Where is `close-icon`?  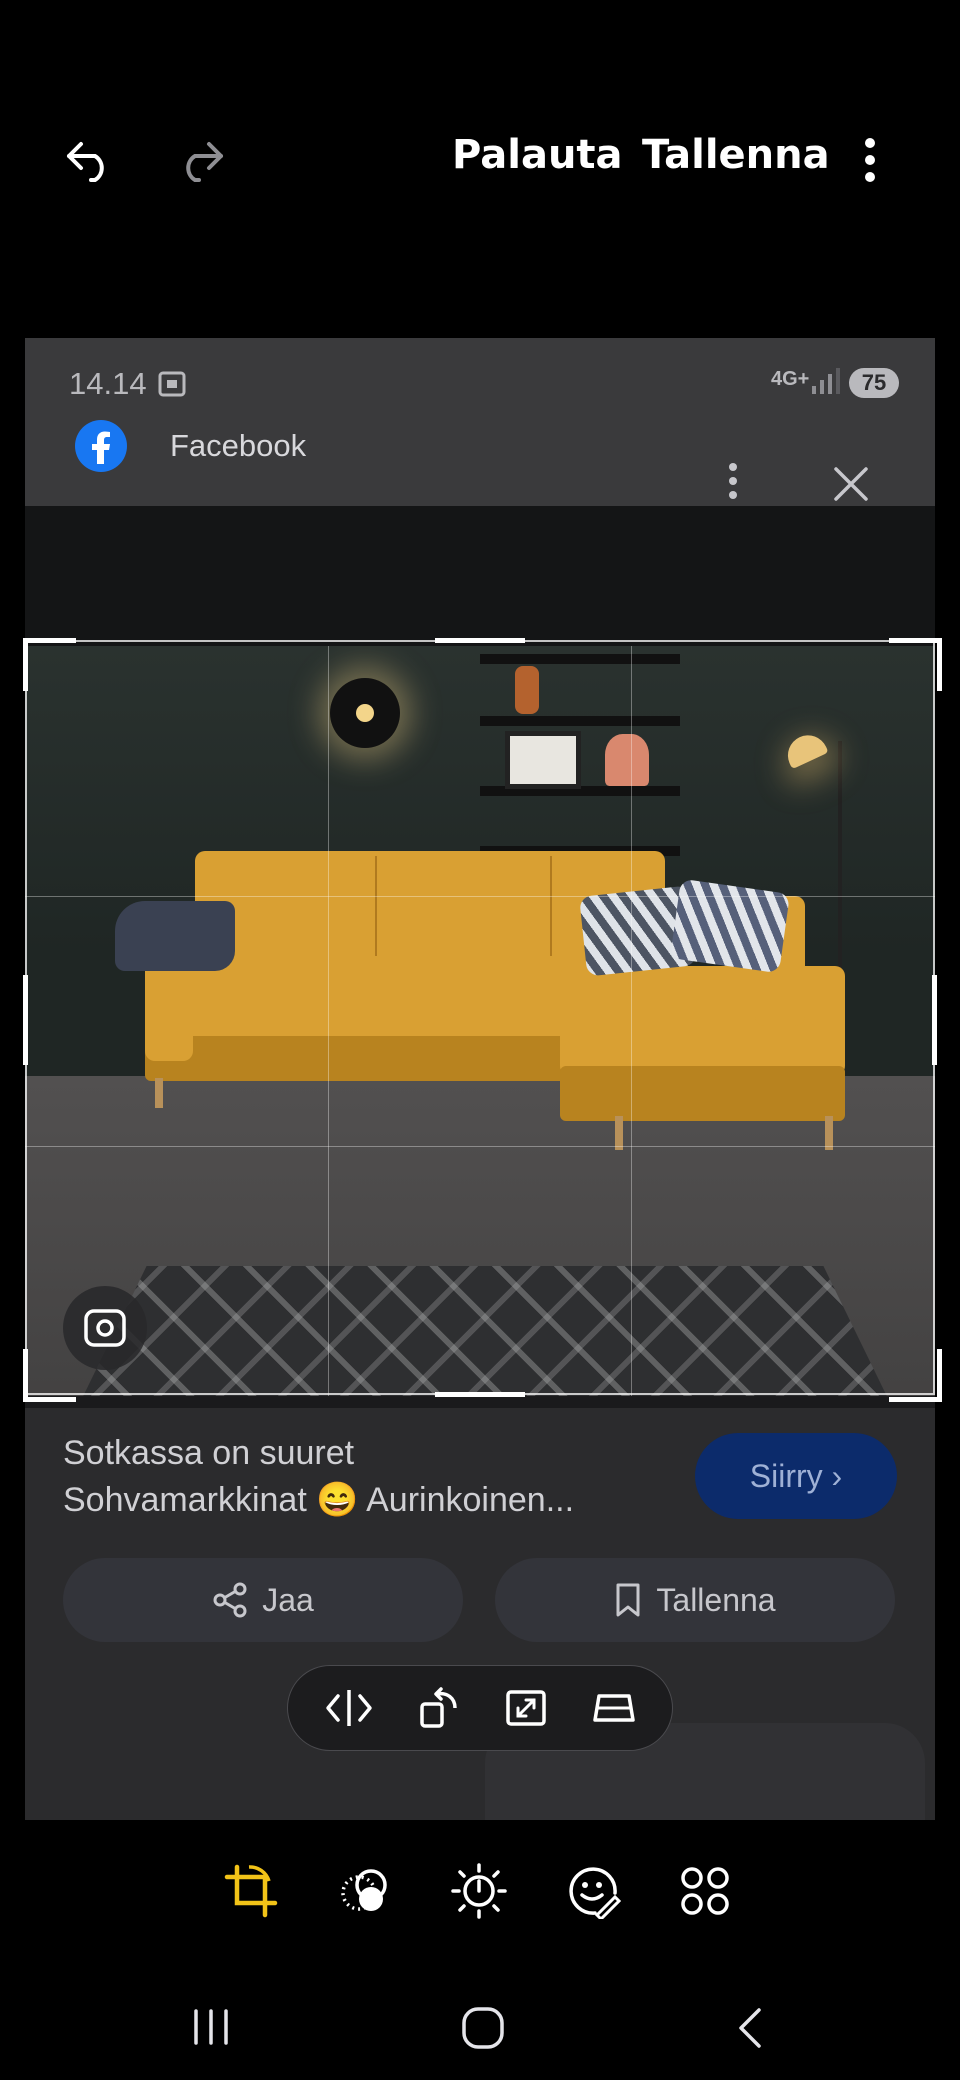
close-icon is located at coordinates (851, 486).